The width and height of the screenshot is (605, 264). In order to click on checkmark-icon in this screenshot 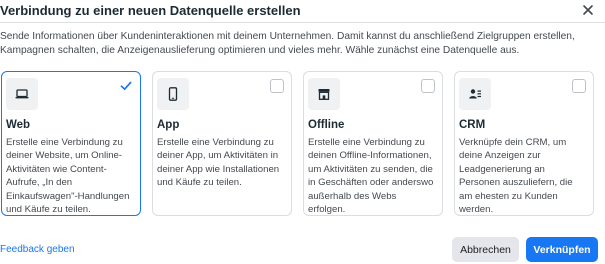, I will do `click(126, 86)`.